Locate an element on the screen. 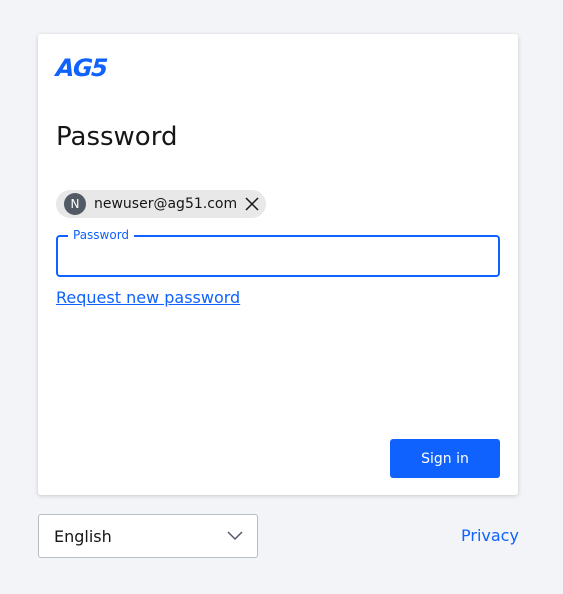  avatar: N is located at coordinates (75, 204).